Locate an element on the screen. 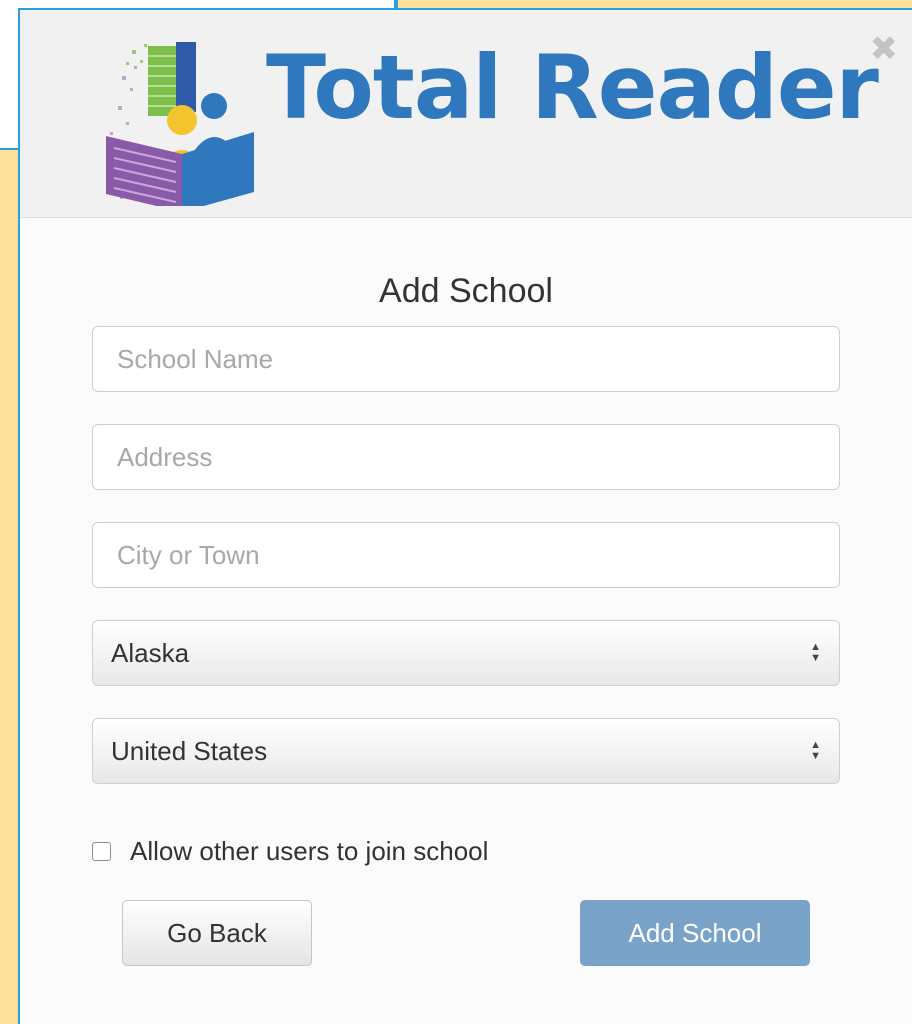 This screenshot has height=1024, width=912. add-school-button: Add School is located at coordinates (695, 933).